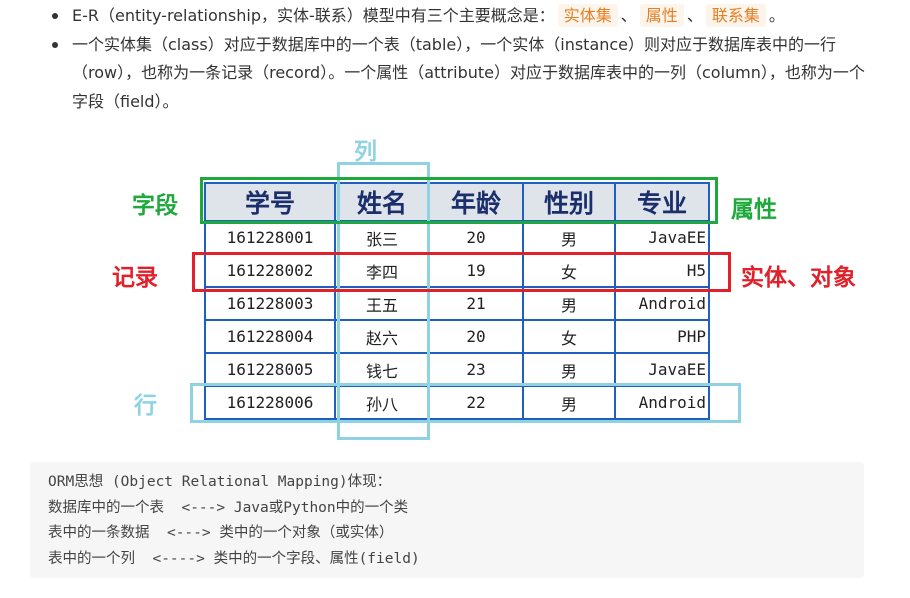  Describe the element at coordinates (459, 200) in the screenshot. I see `field-highlight-box` at that location.